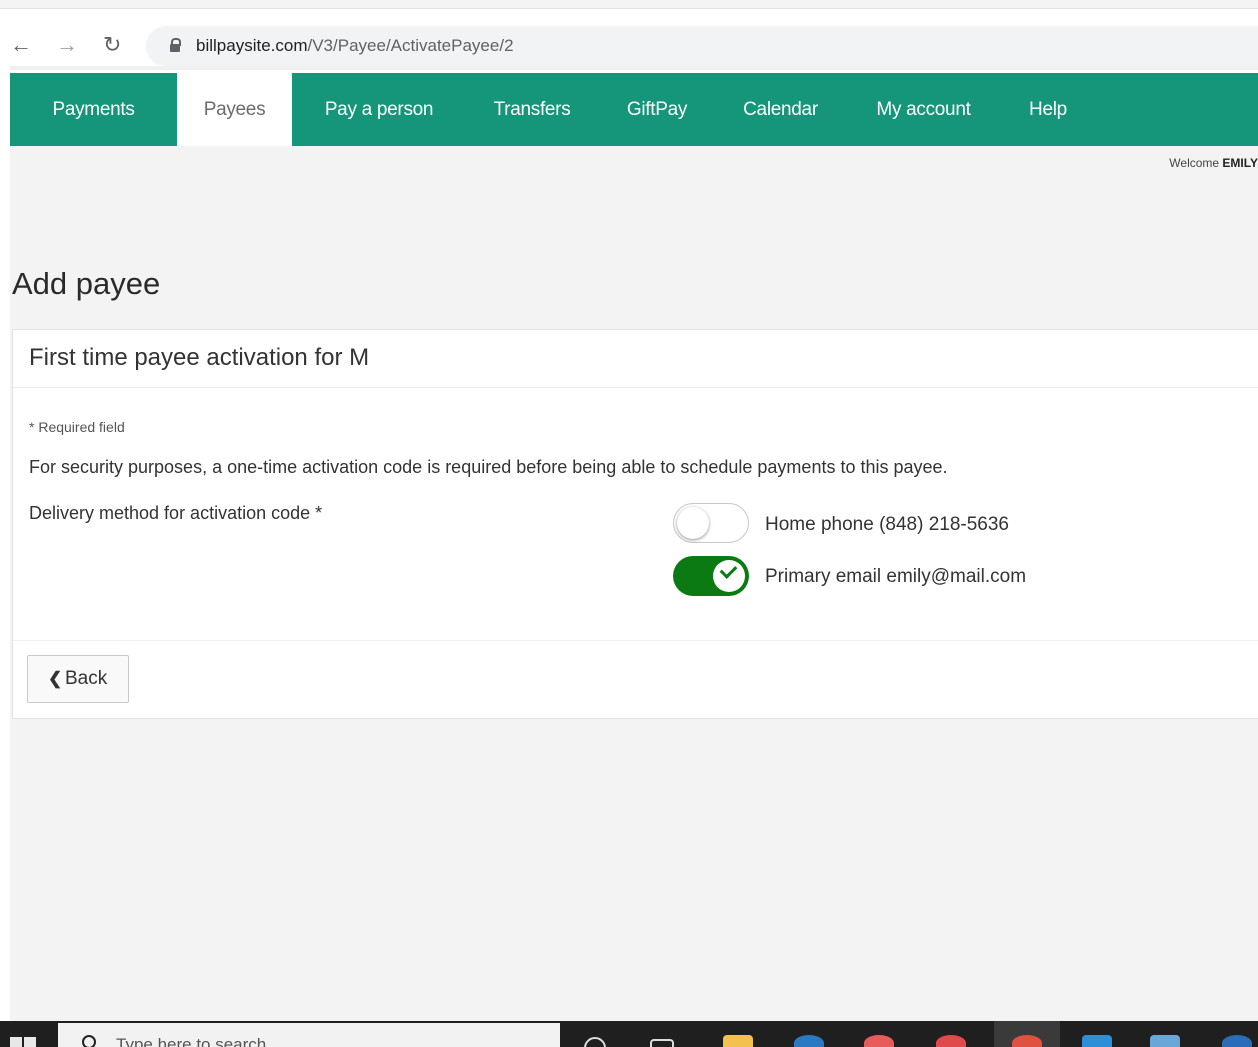  I want to click on primary-email-label: Primary email emily@mail.com, so click(895, 577).